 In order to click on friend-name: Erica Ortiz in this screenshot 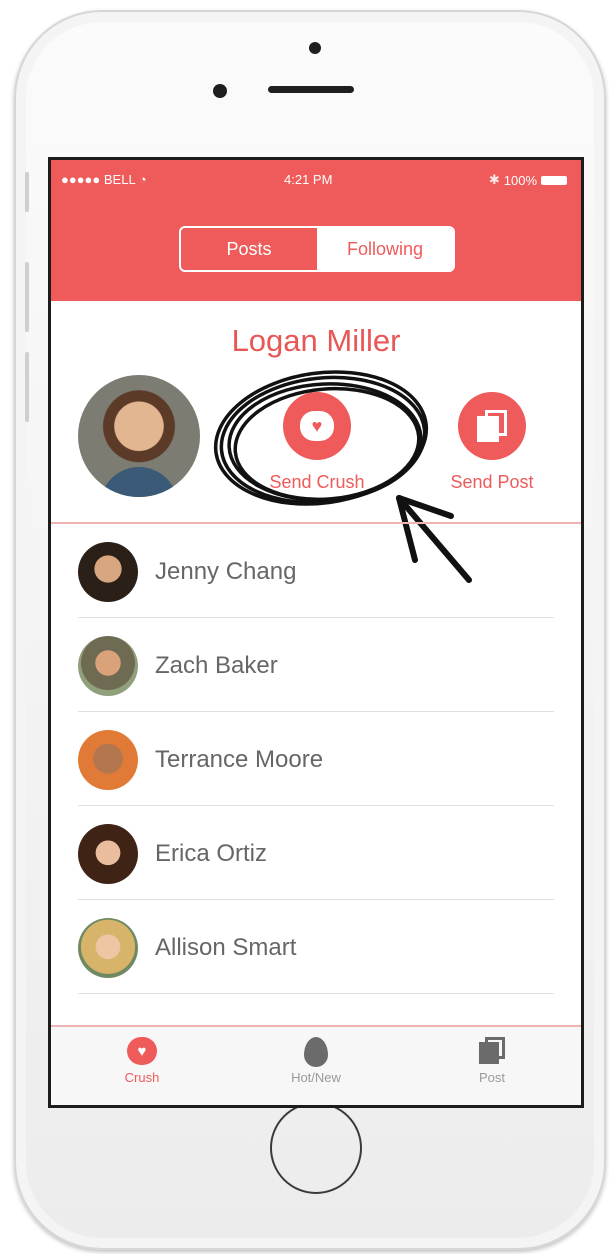, I will do `click(211, 853)`.